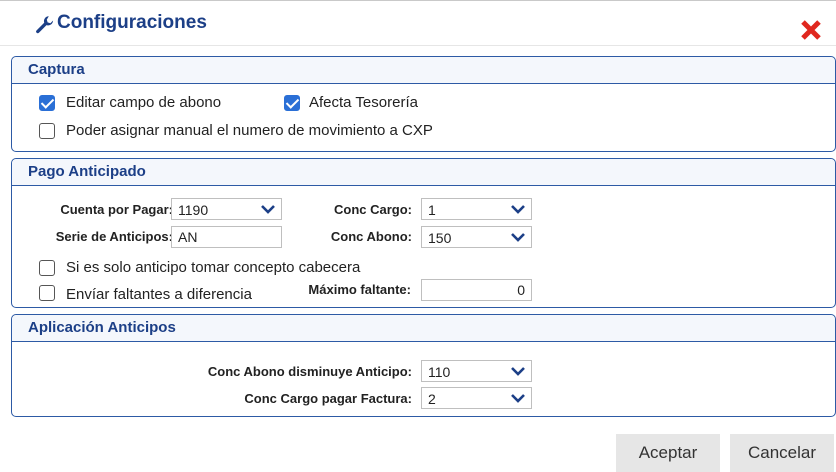 The height and width of the screenshot is (472, 836). Describe the element at coordinates (193, 210) in the screenshot. I see `cuenta-por-pagar-value: 1190` at that location.